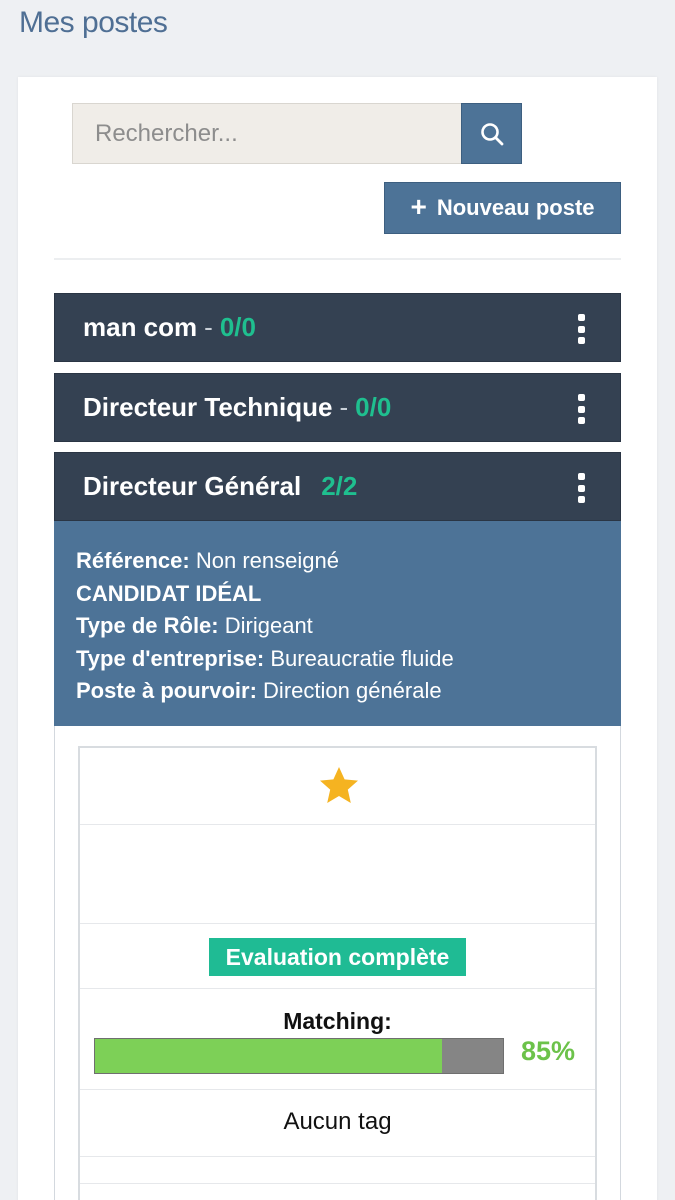  I want to click on post-name: Directeur Technique, so click(208, 407).